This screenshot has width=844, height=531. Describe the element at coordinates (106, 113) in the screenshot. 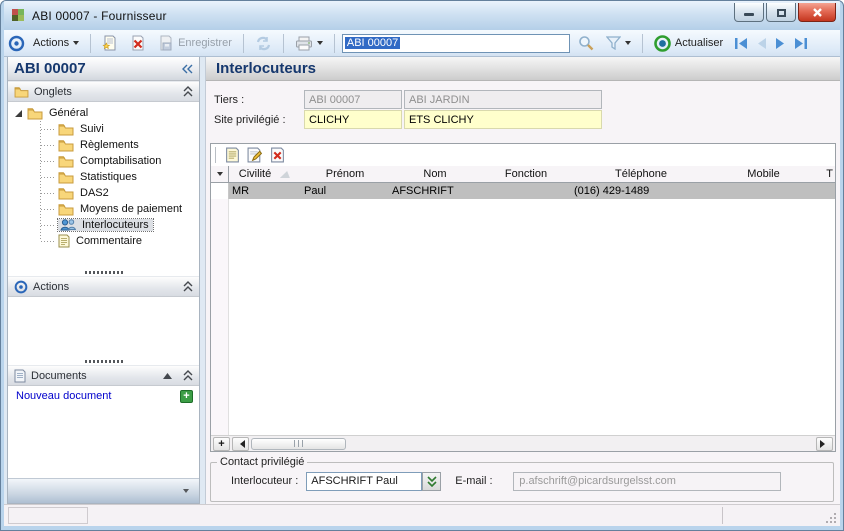

I see `tree-item-general: Général` at that location.